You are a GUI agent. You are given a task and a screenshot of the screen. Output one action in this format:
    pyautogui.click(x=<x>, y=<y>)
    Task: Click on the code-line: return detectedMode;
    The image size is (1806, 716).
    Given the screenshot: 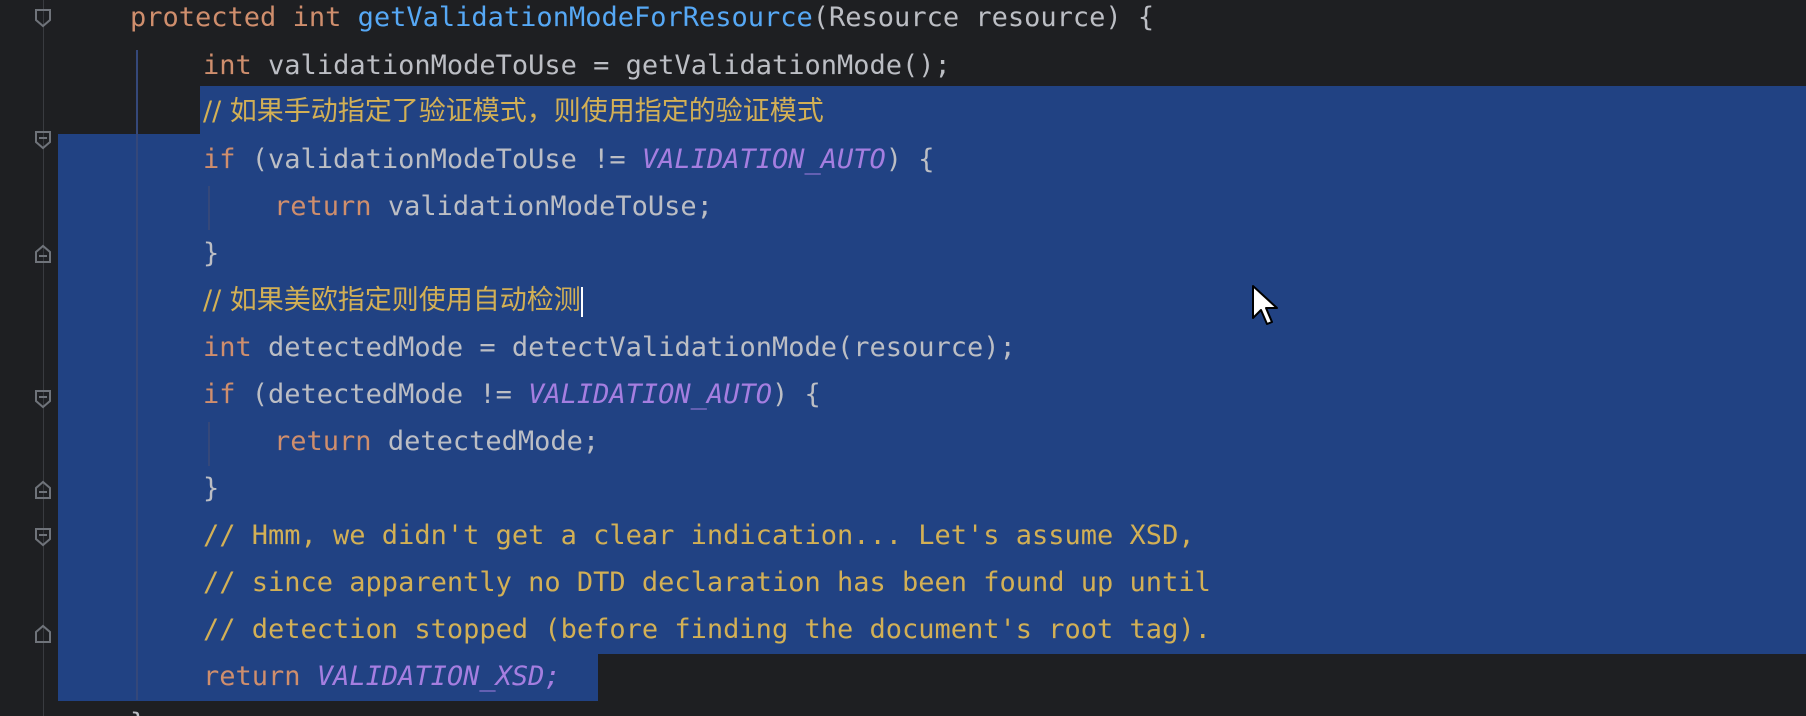 What is the action you would take?
    pyautogui.click(x=436, y=441)
    